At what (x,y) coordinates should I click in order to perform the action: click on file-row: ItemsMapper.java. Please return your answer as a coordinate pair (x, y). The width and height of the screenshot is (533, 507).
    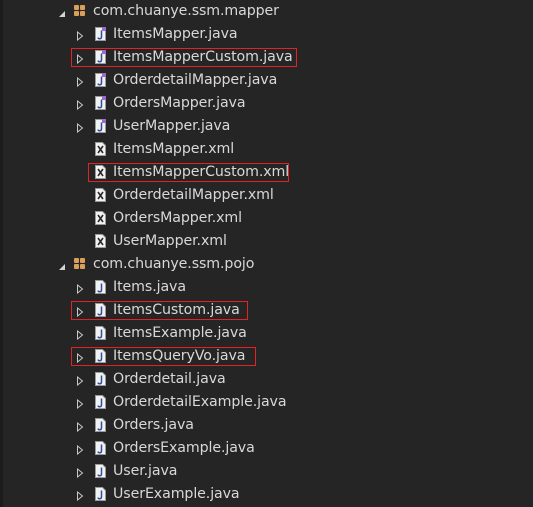
    Looking at the image, I should click on (268, 34).